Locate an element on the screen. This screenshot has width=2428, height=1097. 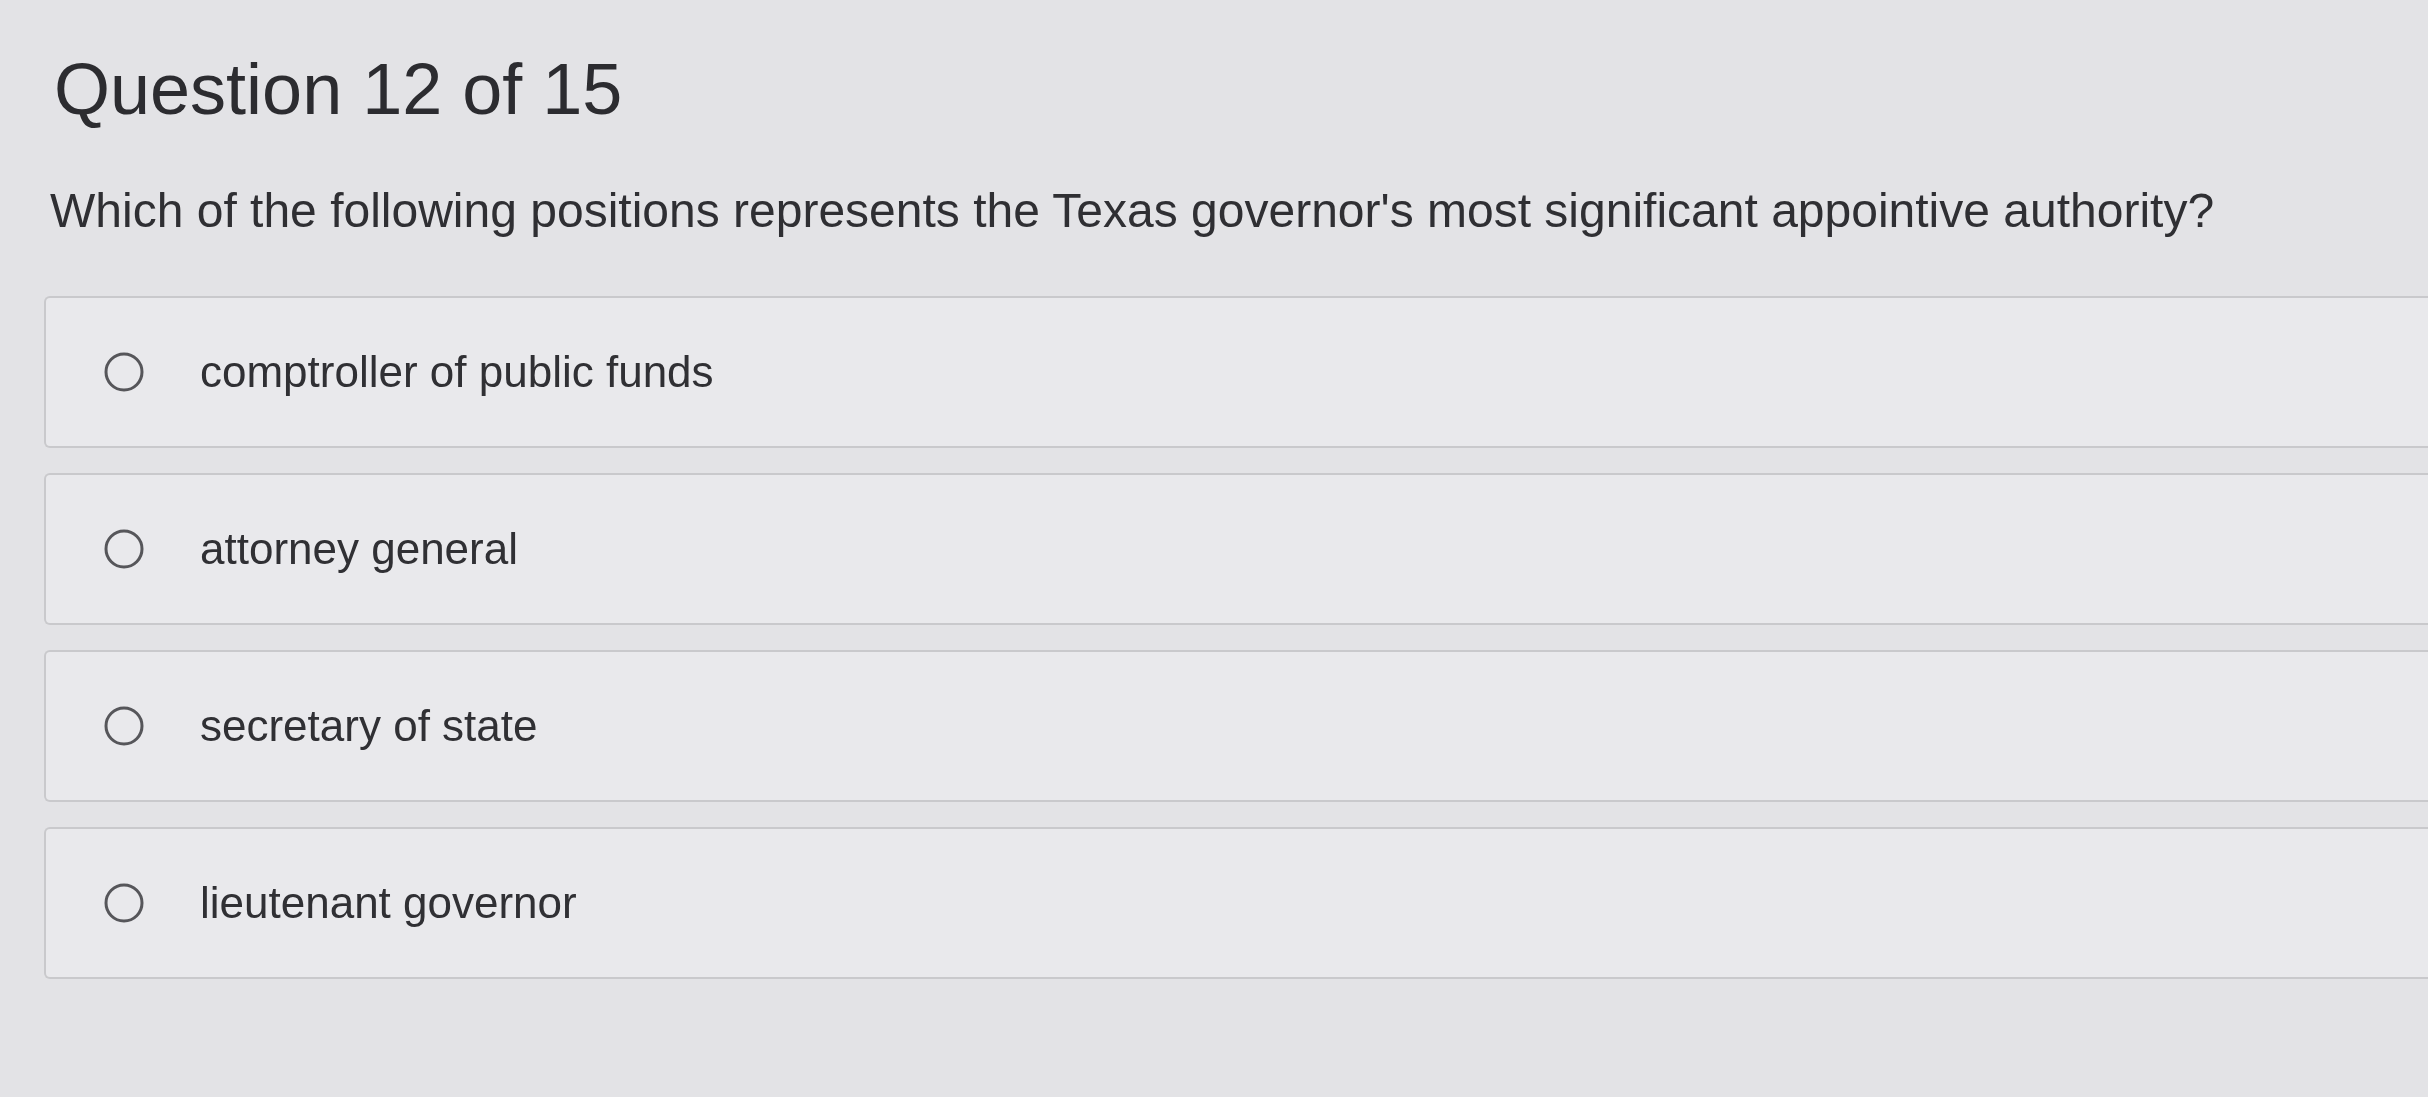
option-label: secretary of state is located at coordinates (369, 725).